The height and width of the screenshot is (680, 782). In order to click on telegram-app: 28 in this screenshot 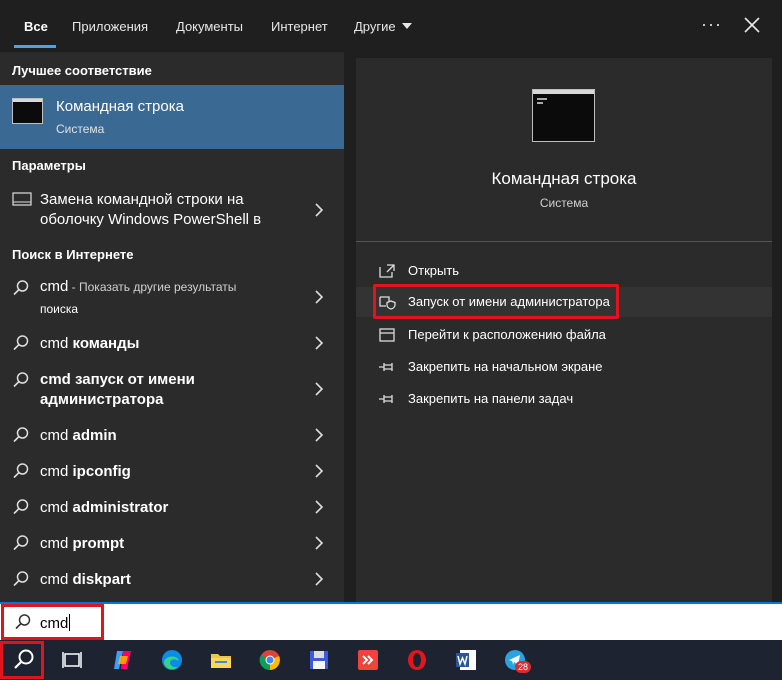, I will do `click(517, 660)`.